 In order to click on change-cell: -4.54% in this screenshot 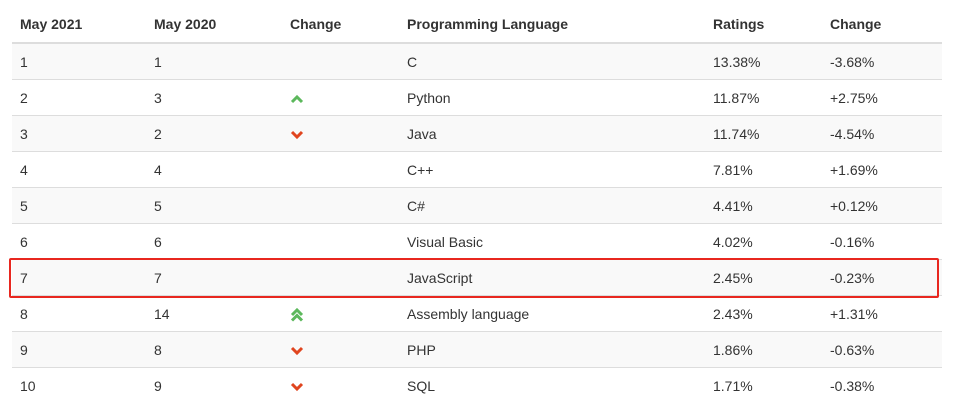, I will do `click(882, 133)`.